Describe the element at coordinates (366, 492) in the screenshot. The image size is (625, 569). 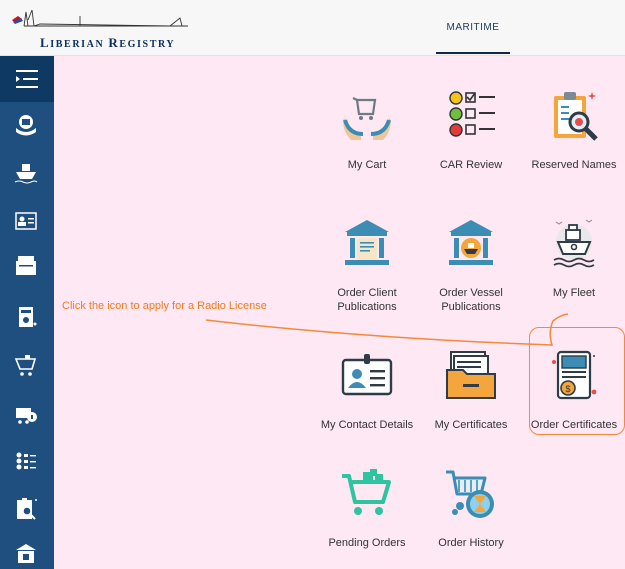
I see `shopping-cart-icon` at that location.